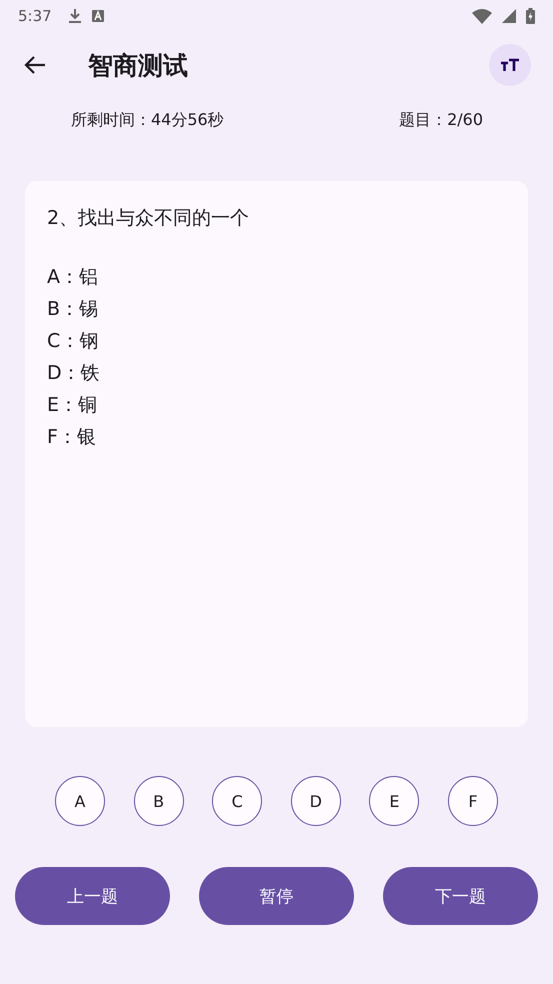 Image resolution: width=553 pixels, height=984 pixels. Describe the element at coordinates (460, 896) in the screenshot. I see `nav-button: 下一题` at that location.